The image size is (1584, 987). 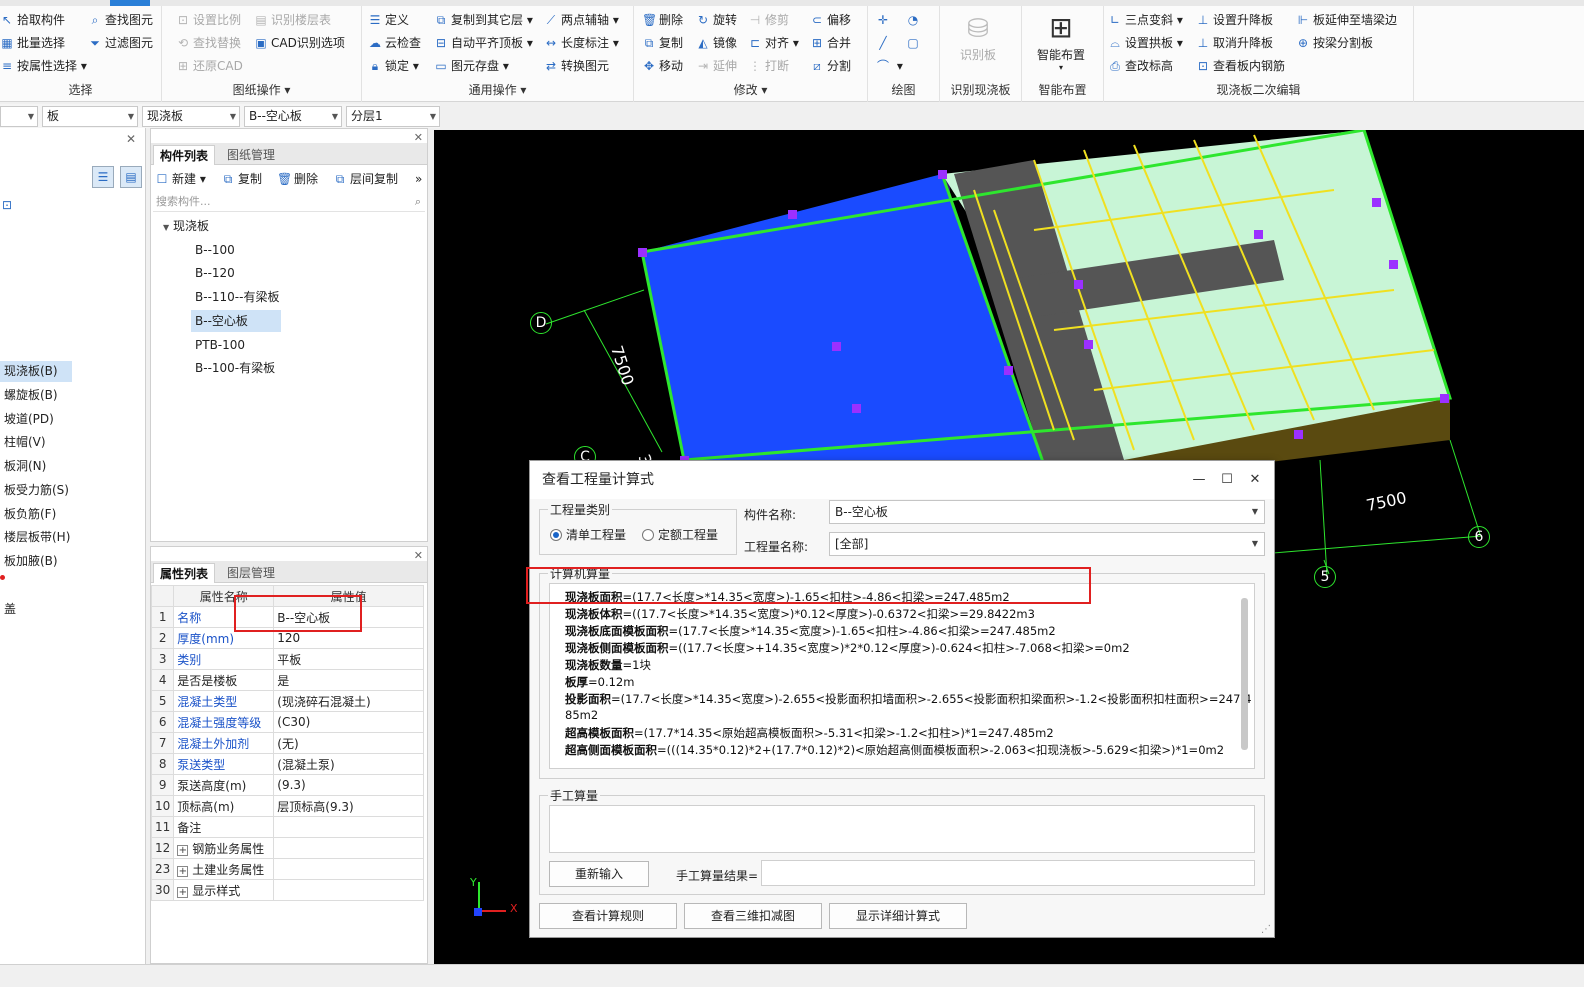 What do you see at coordinates (497, 89) in the screenshot?
I see `group-title-common-ops: 通用操作 ▾` at bounding box center [497, 89].